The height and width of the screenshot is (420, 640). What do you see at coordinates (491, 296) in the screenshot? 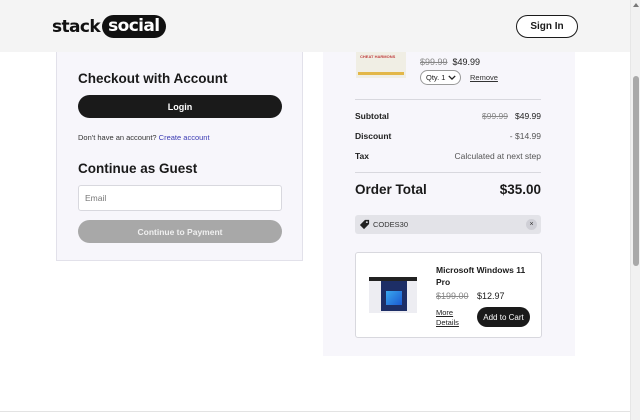
I see `upsell-new-price: $12.97` at bounding box center [491, 296].